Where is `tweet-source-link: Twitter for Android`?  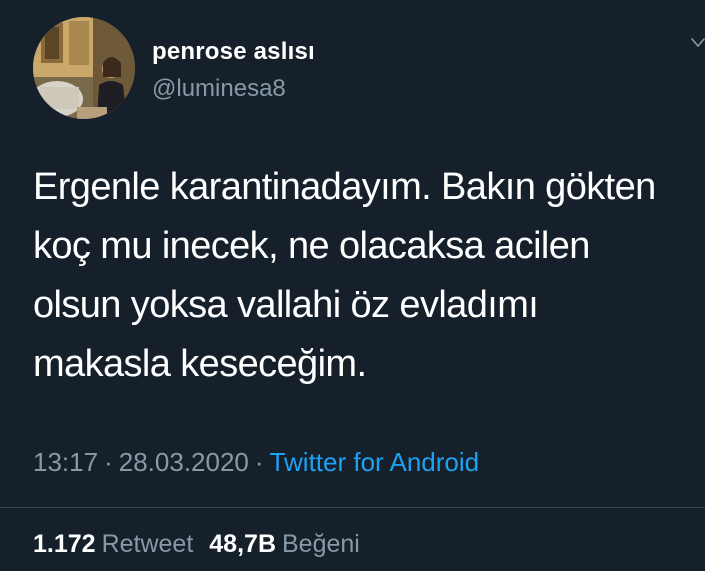
tweet-source-link: Twitter for Android is located at coordinates (375, 462).